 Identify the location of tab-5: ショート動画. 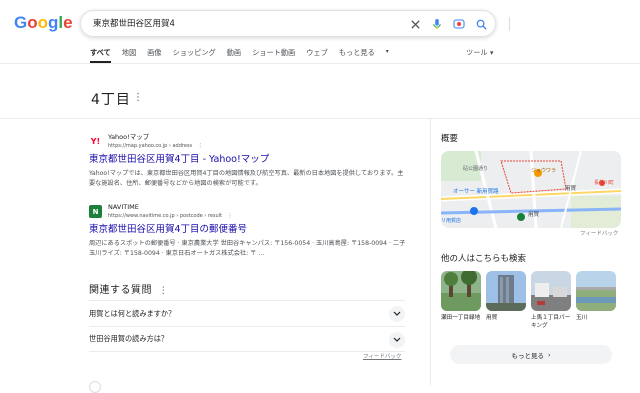
(273, 55).